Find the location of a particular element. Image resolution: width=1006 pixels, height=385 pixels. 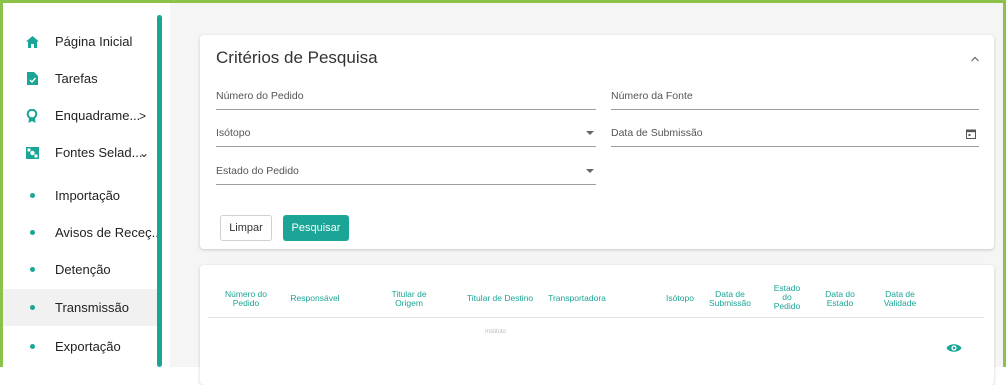

column-header-state-date: Data do Estado is located at coordinates (840, 299).